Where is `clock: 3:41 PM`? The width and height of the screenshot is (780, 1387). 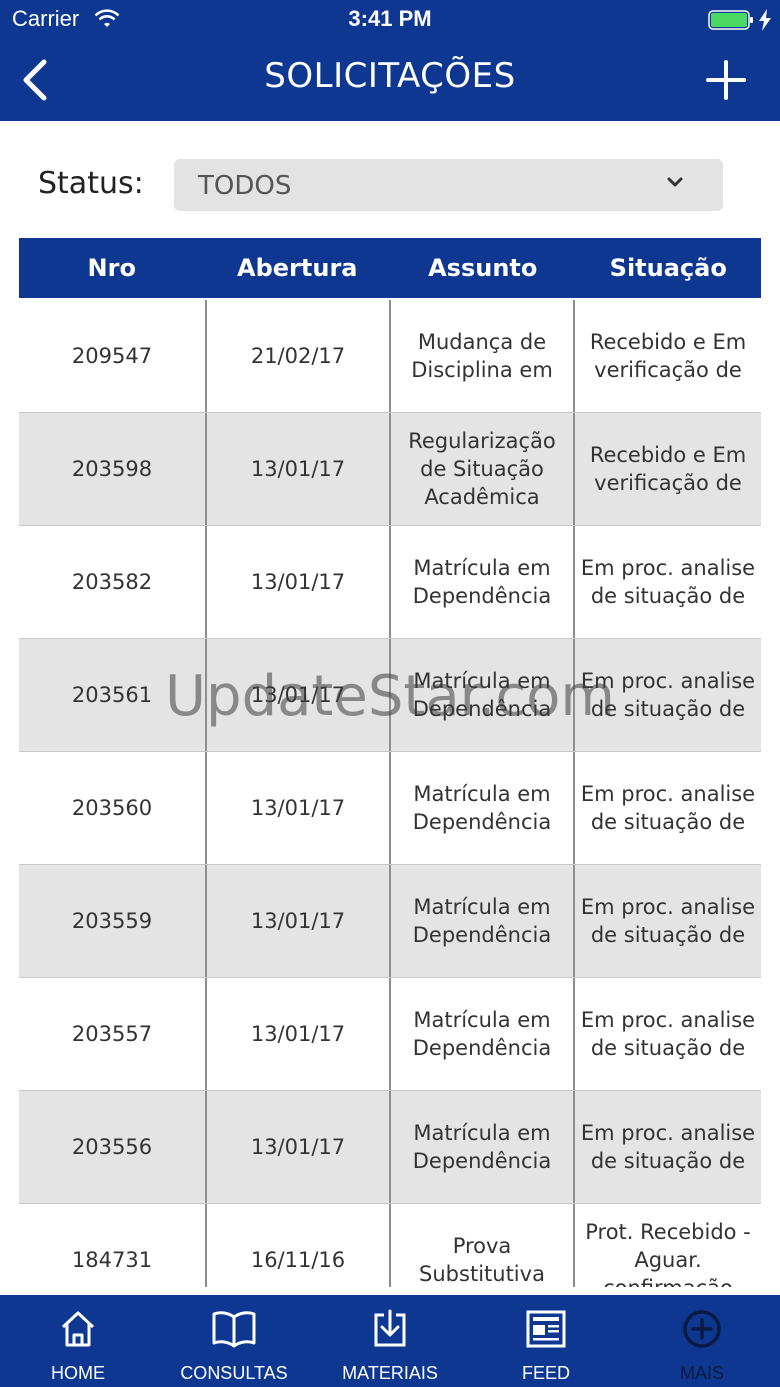 clock: 3:41 PM is located at coordinates (390, 18).